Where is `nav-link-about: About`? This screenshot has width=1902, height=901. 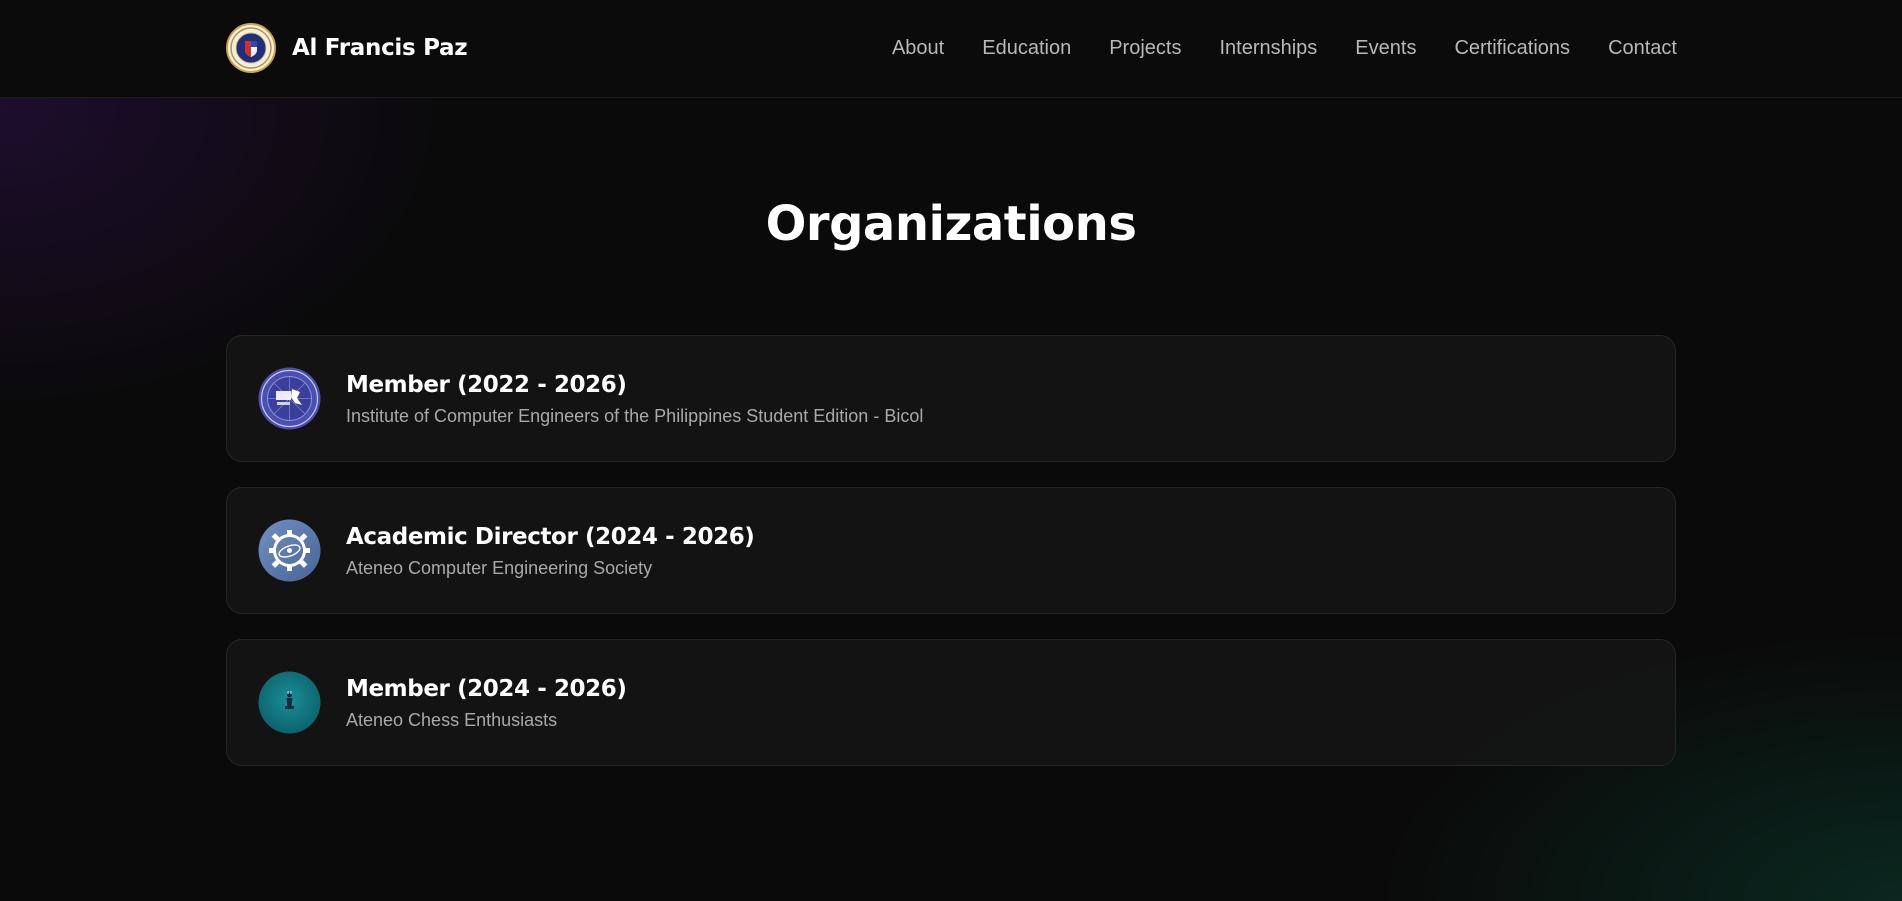
nav-link-about: About is located at coordinates (918, 48).